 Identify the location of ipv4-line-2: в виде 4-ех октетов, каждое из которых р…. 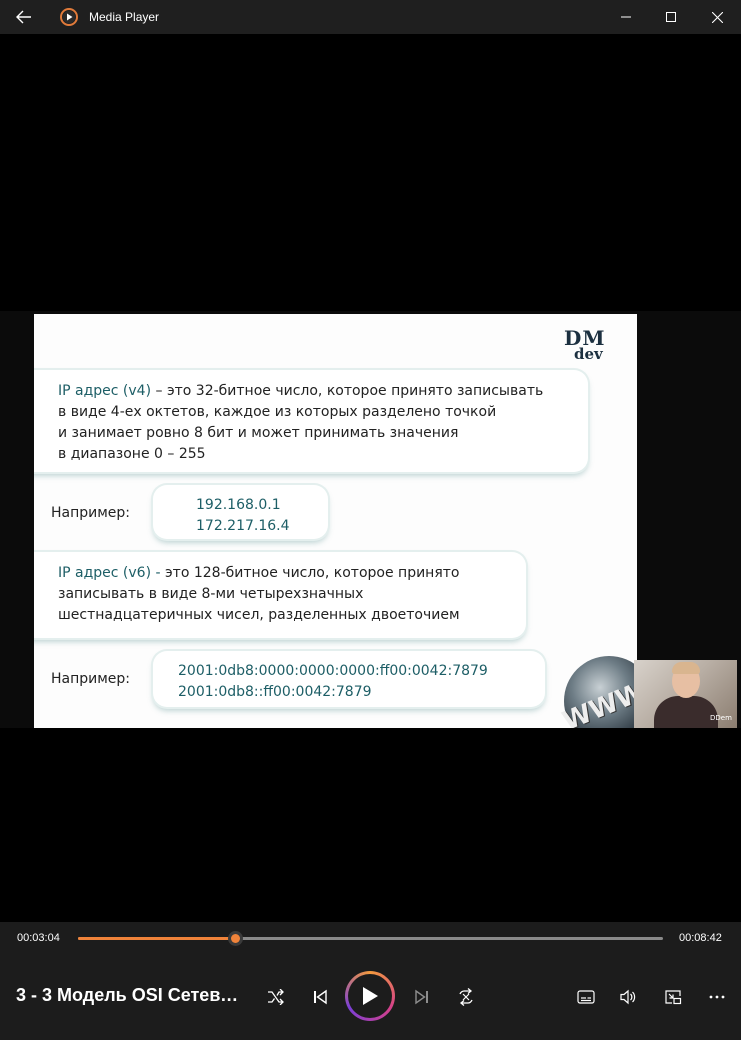
(277, 412).